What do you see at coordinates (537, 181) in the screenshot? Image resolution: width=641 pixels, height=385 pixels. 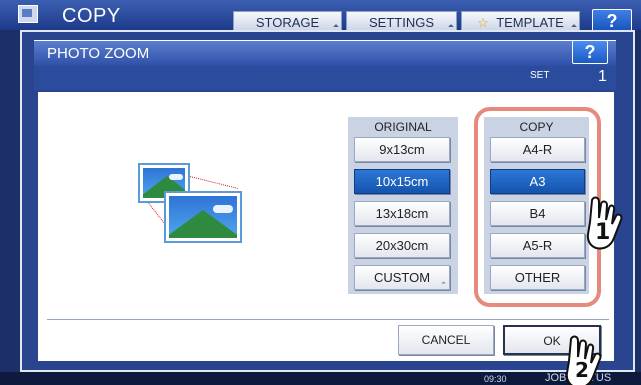 I see `copy-option-a3: A3` at bounding box center [537, 181].